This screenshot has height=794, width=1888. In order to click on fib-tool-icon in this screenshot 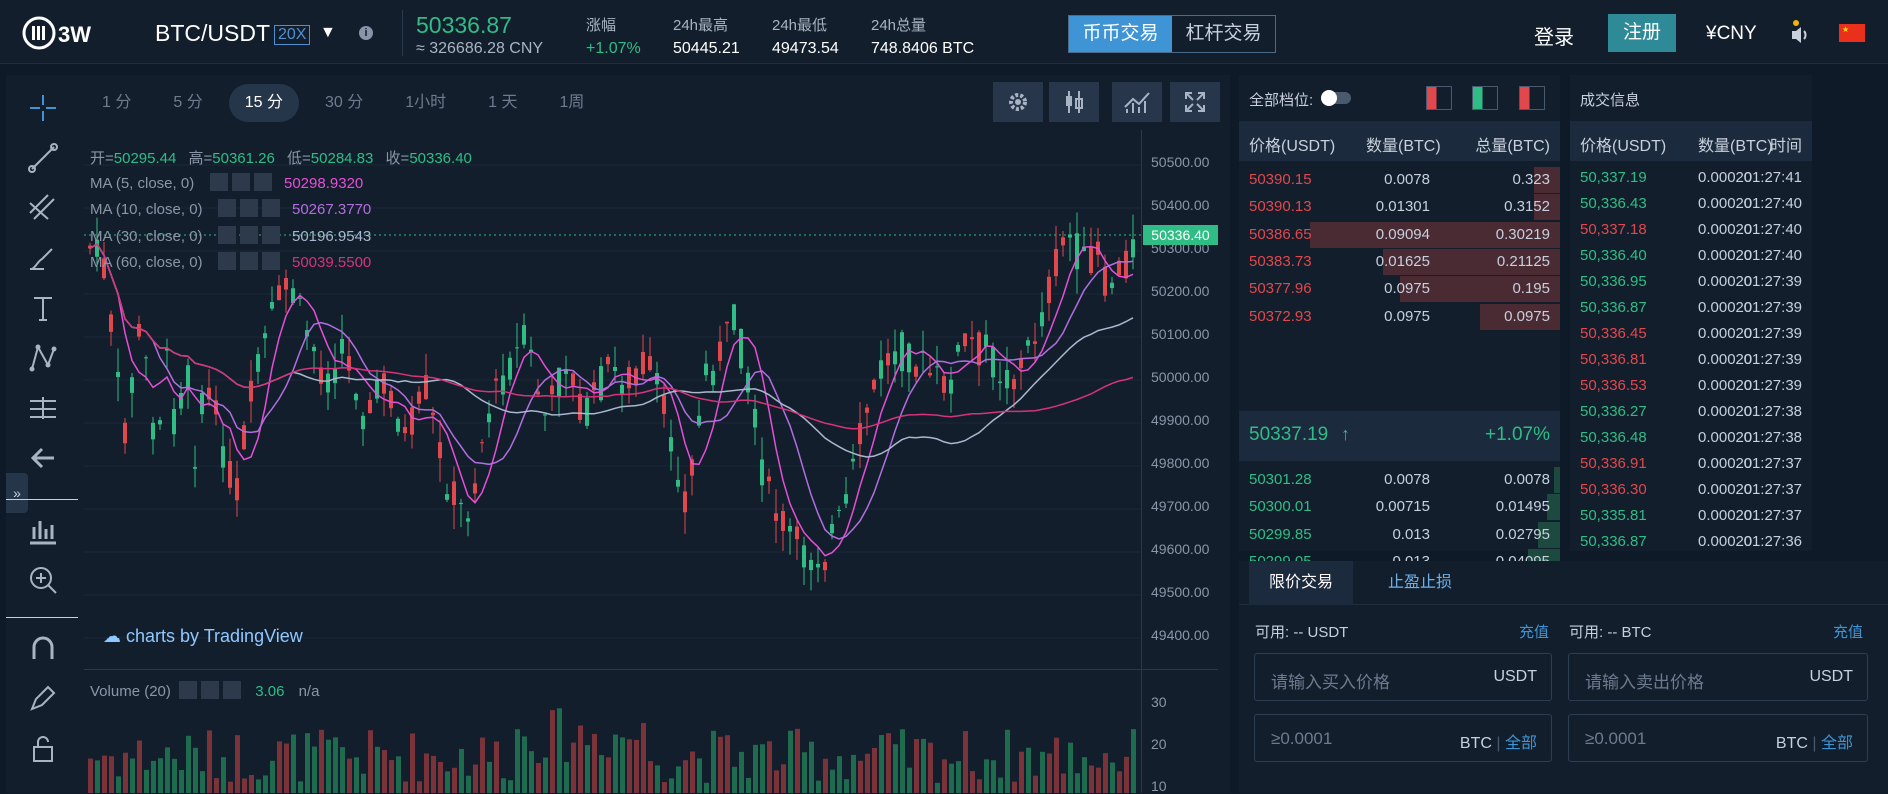, I will do `click(43, 208)`.